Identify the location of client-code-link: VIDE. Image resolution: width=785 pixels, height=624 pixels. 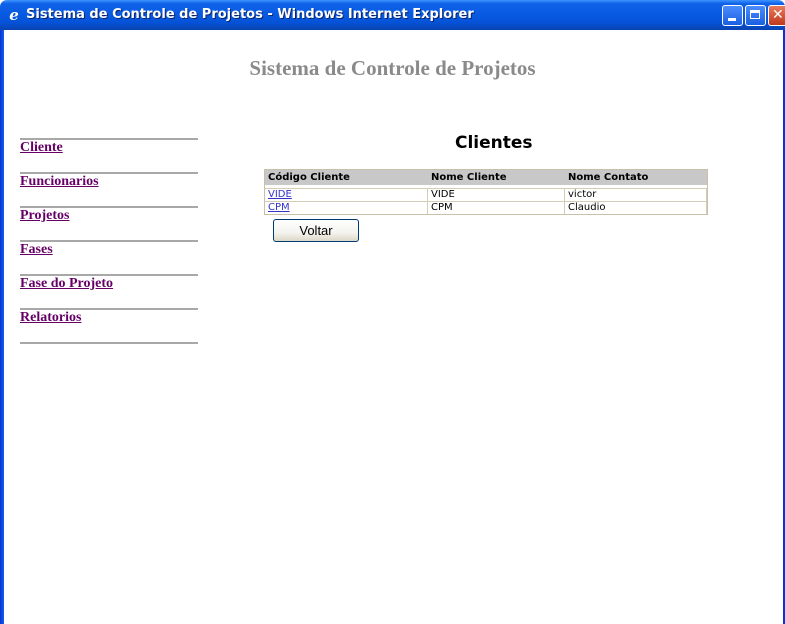
(280, 194).